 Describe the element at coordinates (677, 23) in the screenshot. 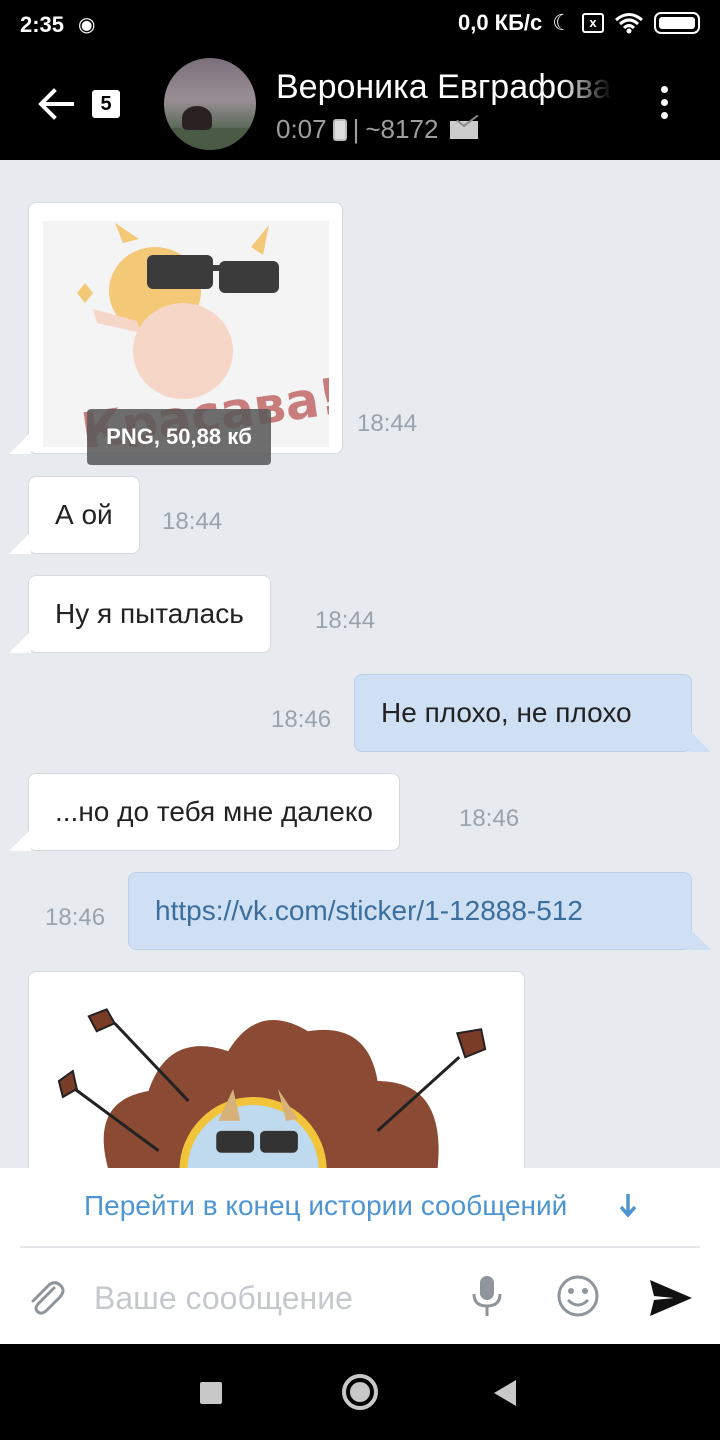

I see `battery-icon` at that location.